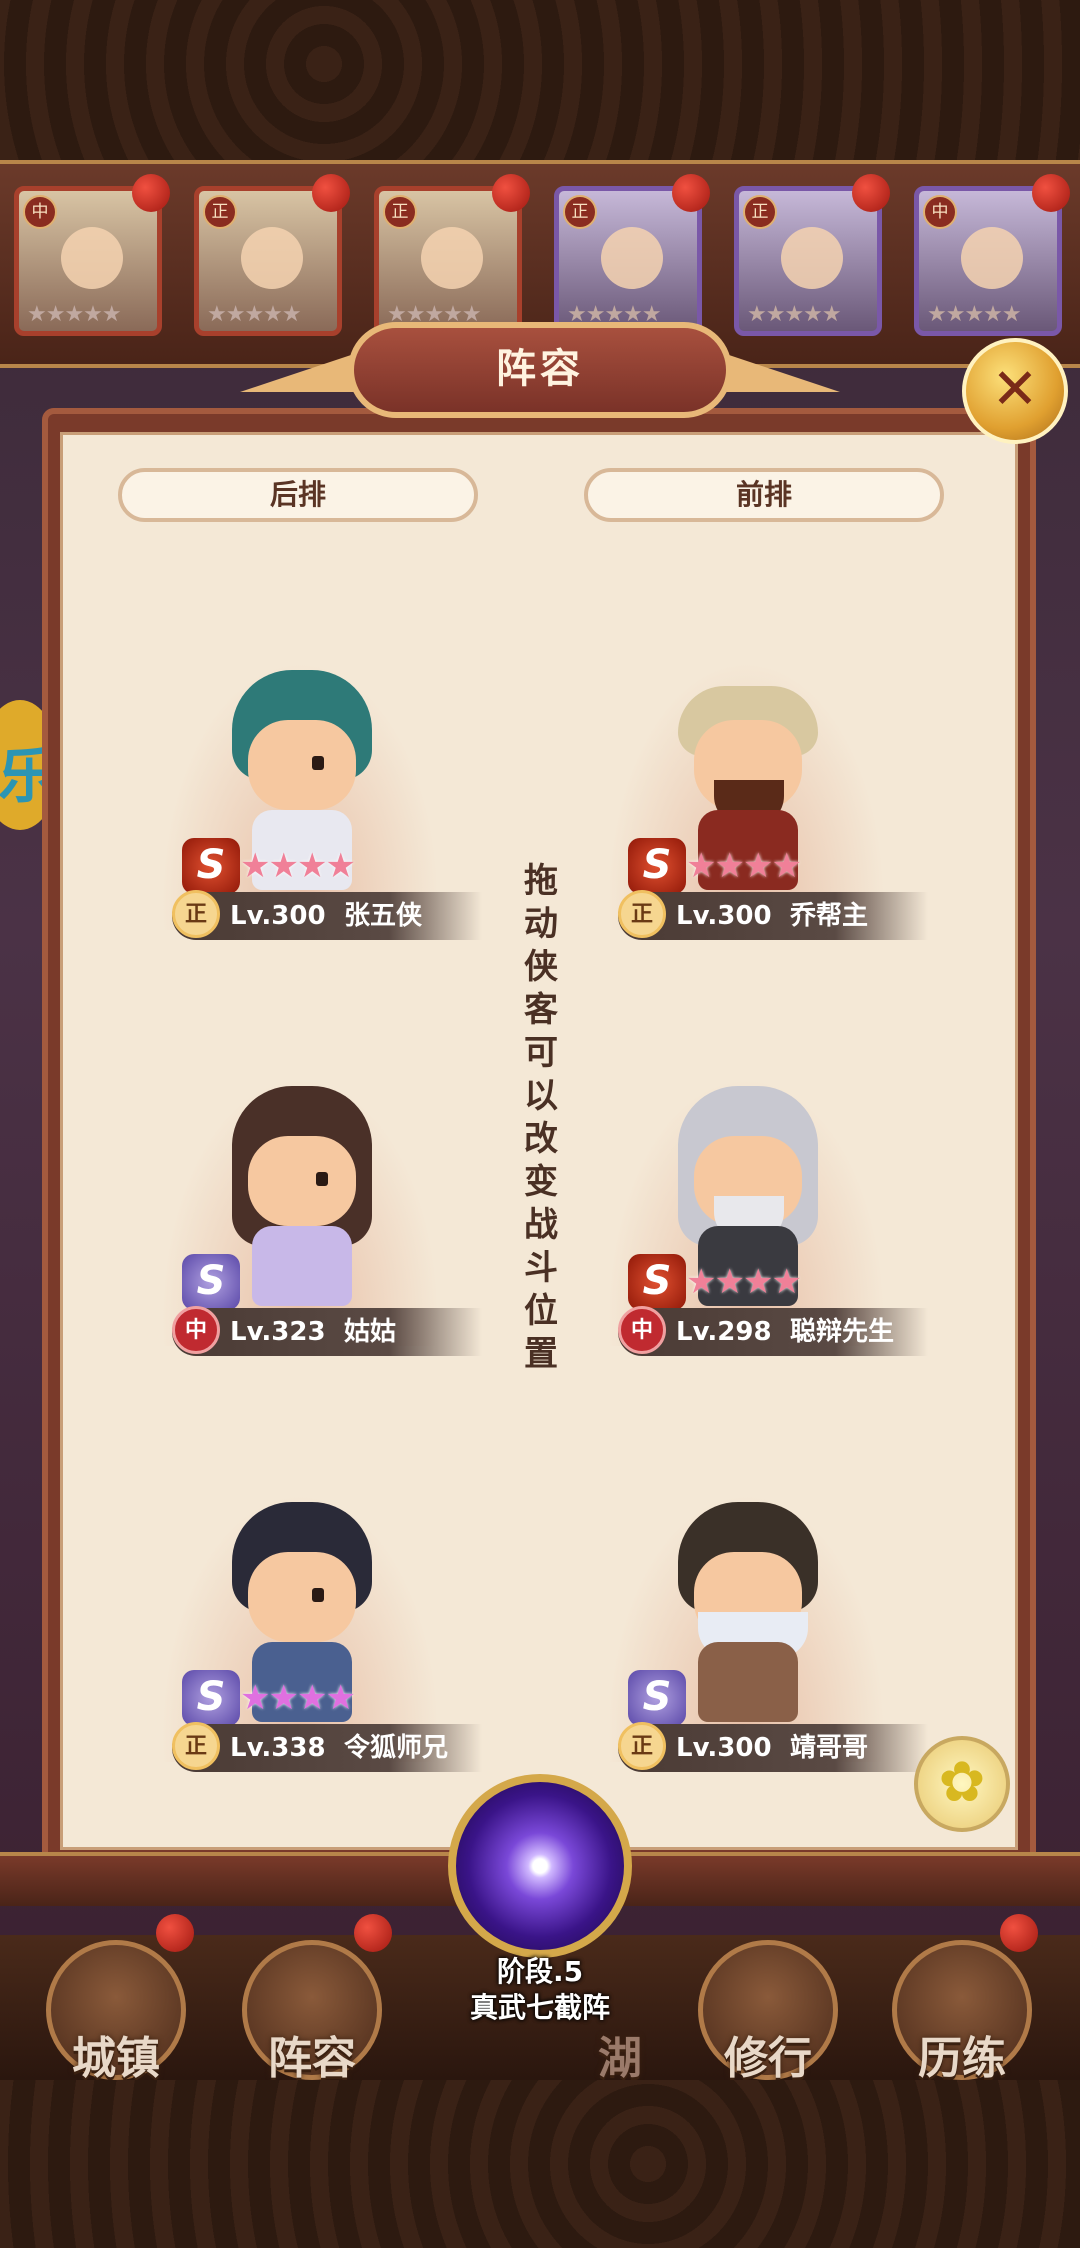 The width and height of the screenshot is (1080, 2248). I want to click on hero-slot: S ★★★★ 正 Lv.300 张五侠, so click(301, 790).